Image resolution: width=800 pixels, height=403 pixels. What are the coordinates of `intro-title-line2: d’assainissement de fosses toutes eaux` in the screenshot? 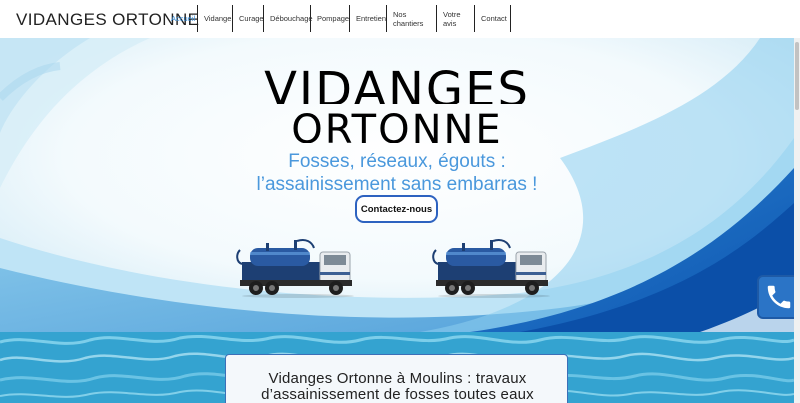 It's located at (397, 394).